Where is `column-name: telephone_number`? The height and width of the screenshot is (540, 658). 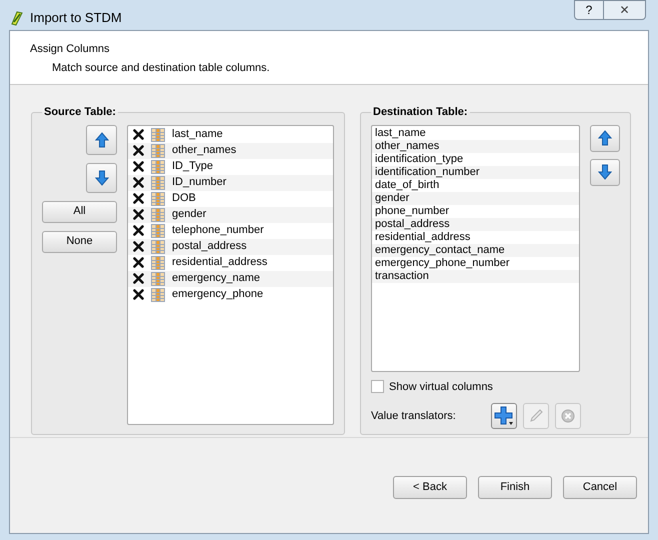
column-name: telephone_number is located at coordinates (217, 230).